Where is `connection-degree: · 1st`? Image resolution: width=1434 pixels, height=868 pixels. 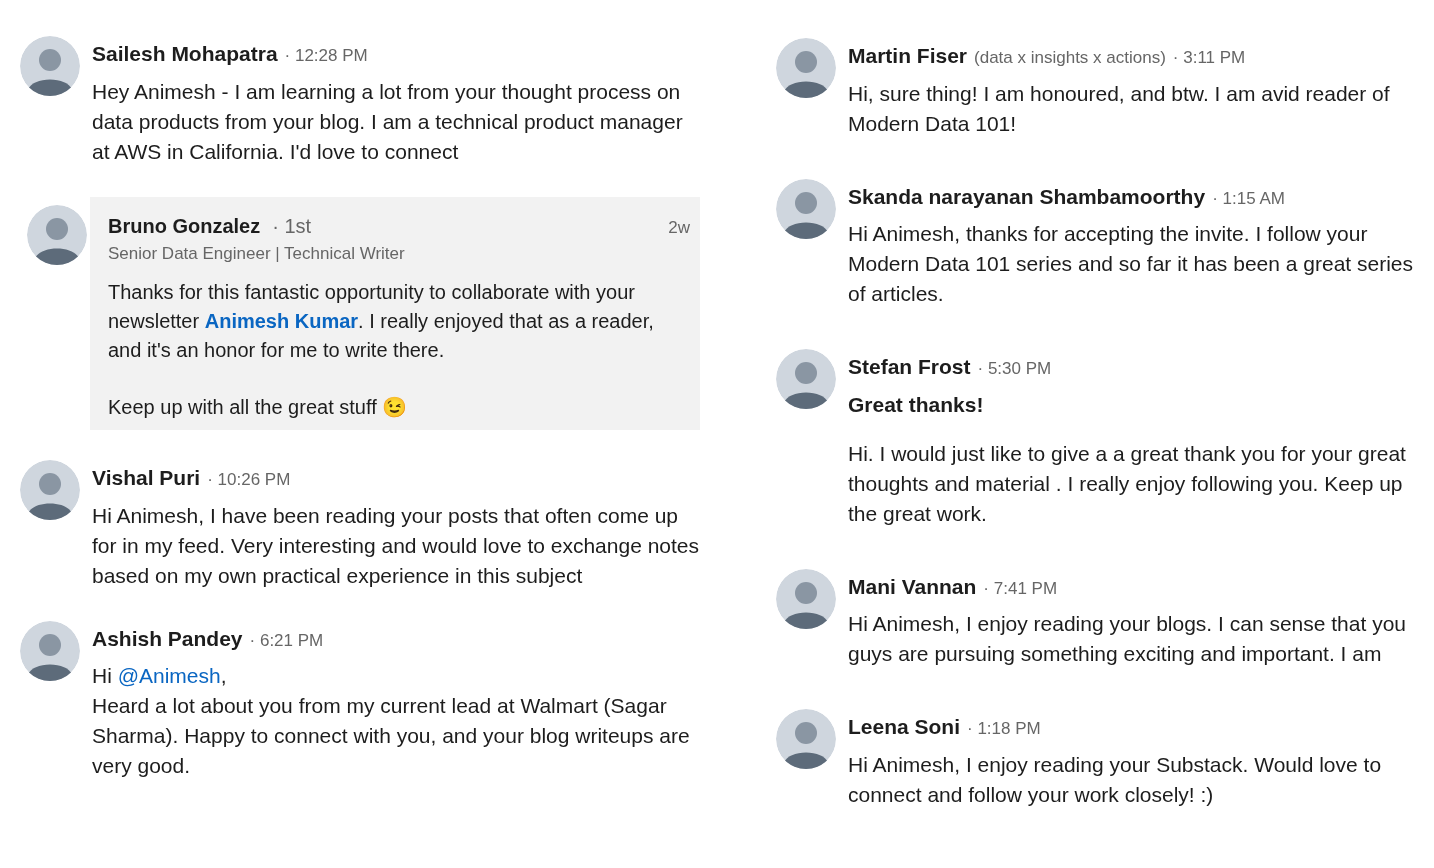 connection-degree: · 1st is located at coordinates (292, 226).